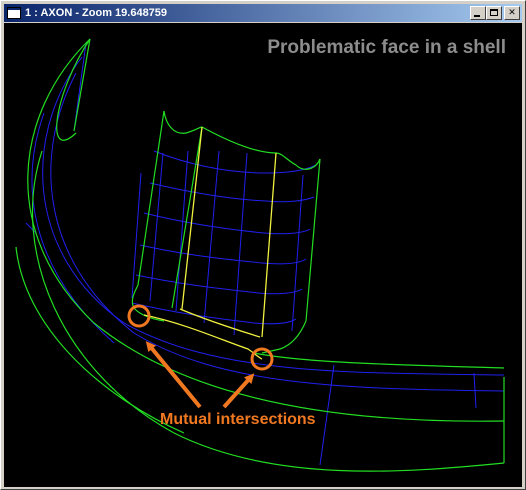 This screenshot has height=490, width=526. Describe the element at coordinates (477, 16) in the screenshot. I see `minimize-icon` at that location.